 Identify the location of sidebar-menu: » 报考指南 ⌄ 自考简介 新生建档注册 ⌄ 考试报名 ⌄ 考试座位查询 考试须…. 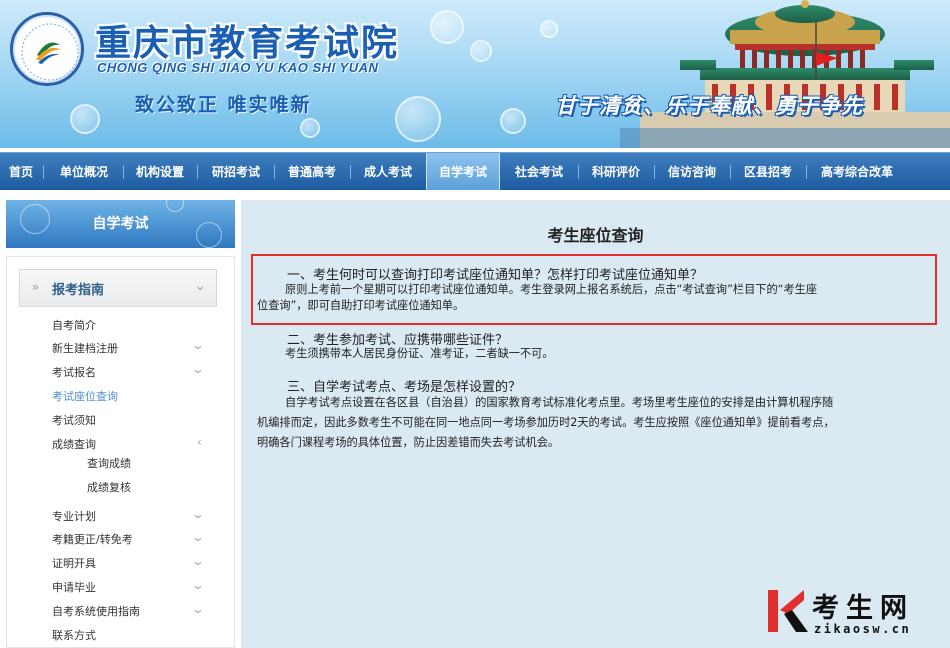
(120, 452).